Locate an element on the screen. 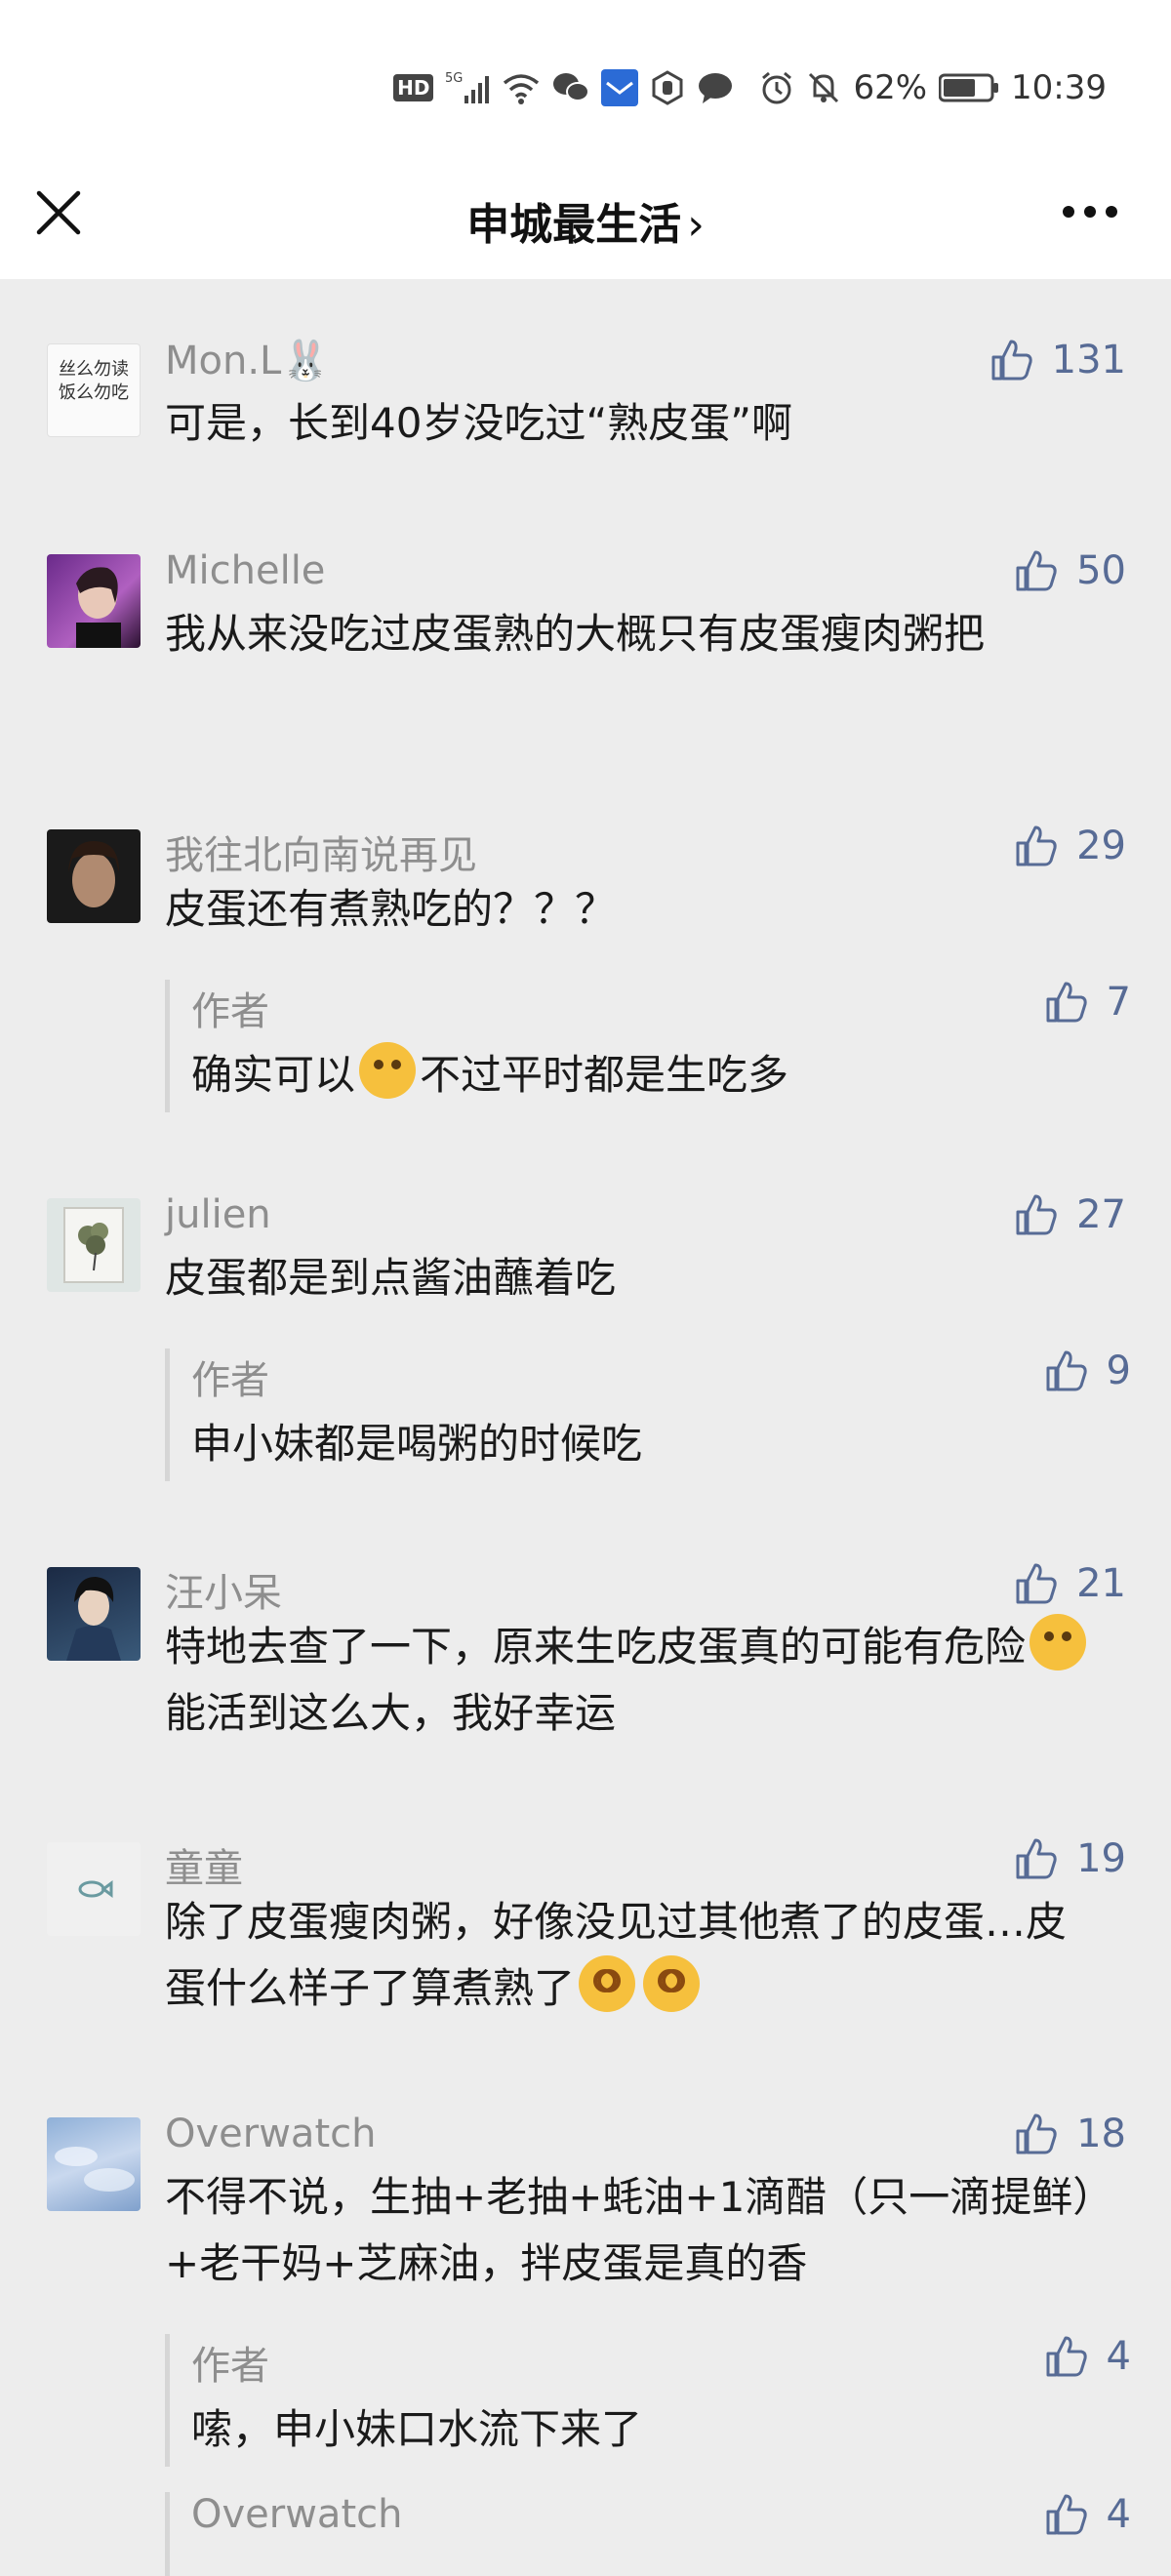 The image size is (1171, 2576). like-button: 19 is located at coordinates (1070, 1858).